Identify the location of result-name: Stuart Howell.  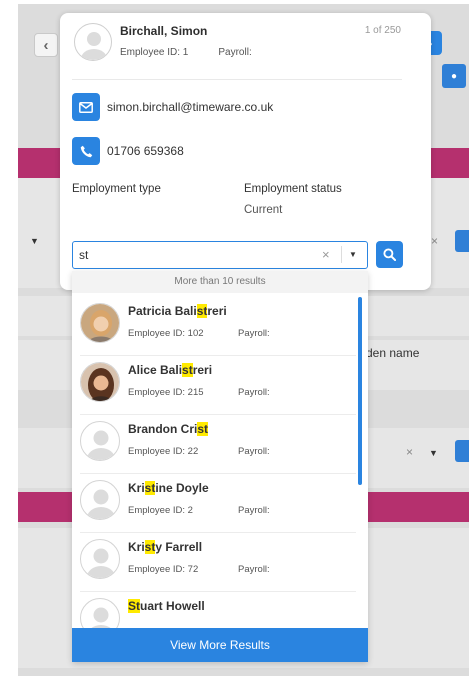
(166, 606).